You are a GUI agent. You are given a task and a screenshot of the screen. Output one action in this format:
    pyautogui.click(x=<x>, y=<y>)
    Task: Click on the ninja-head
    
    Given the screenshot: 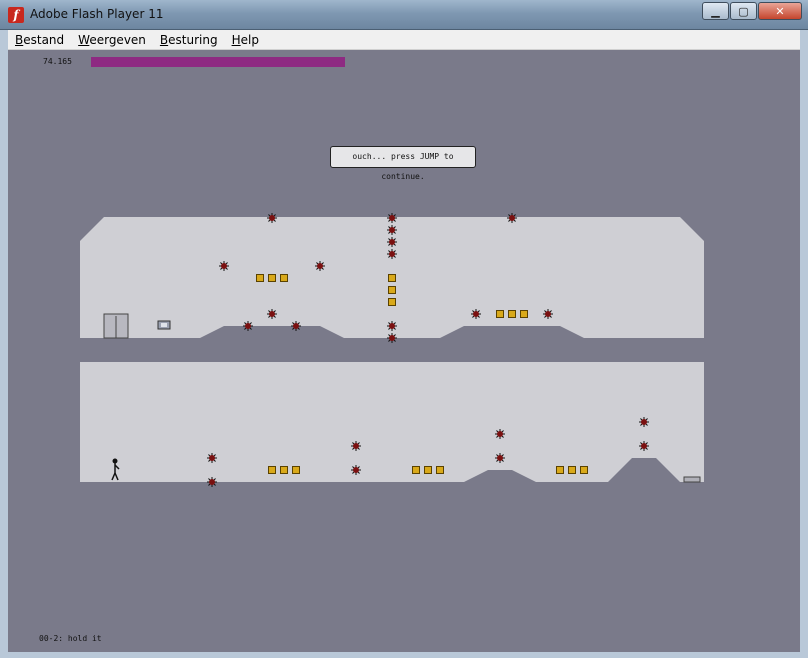 What is the action you would take?
    pyautogui.click(x=115, y=461)
    